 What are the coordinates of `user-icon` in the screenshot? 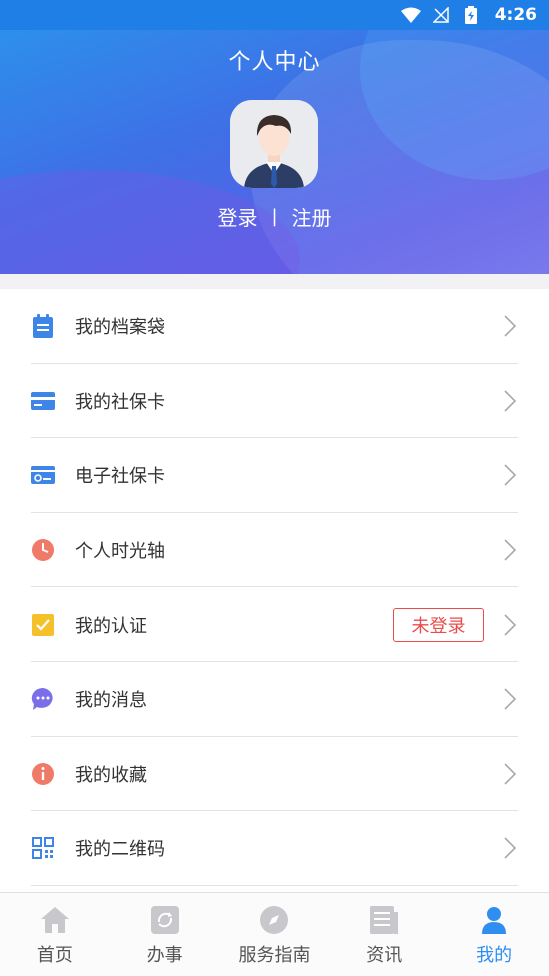 It's located at (494, 920).